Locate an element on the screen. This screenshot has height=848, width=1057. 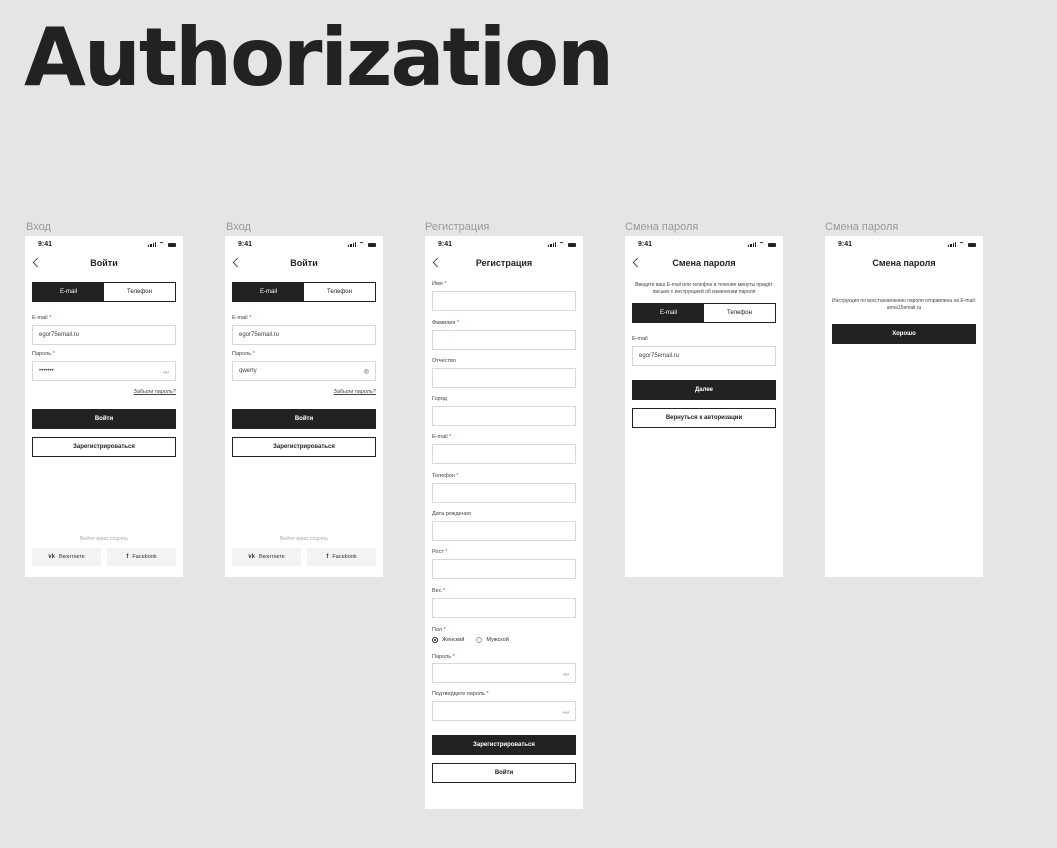
email-field is located at coordinates (504, 454).